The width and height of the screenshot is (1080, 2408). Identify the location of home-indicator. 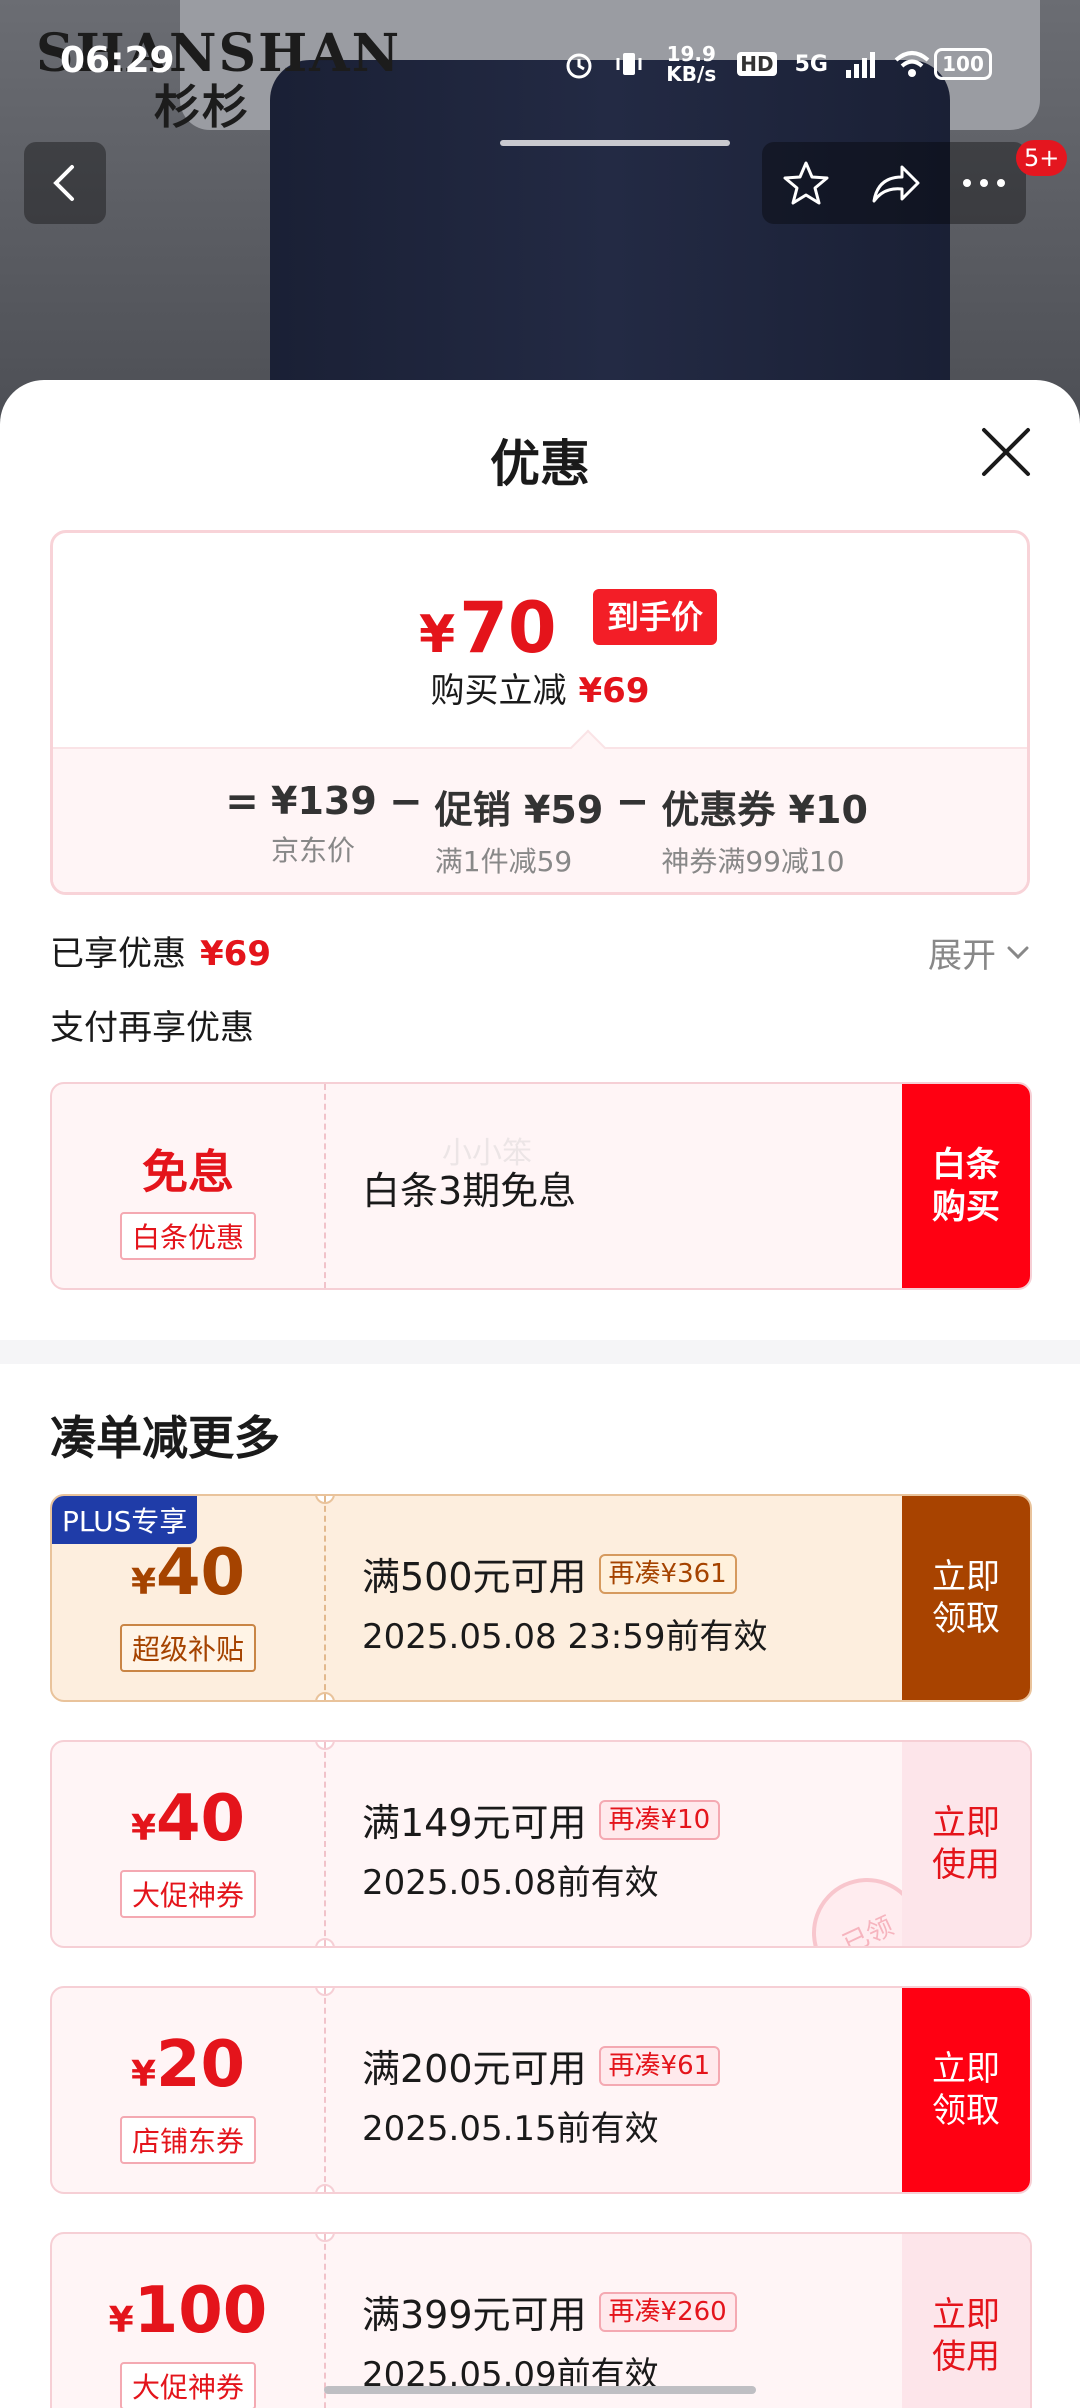
(540, 2390).